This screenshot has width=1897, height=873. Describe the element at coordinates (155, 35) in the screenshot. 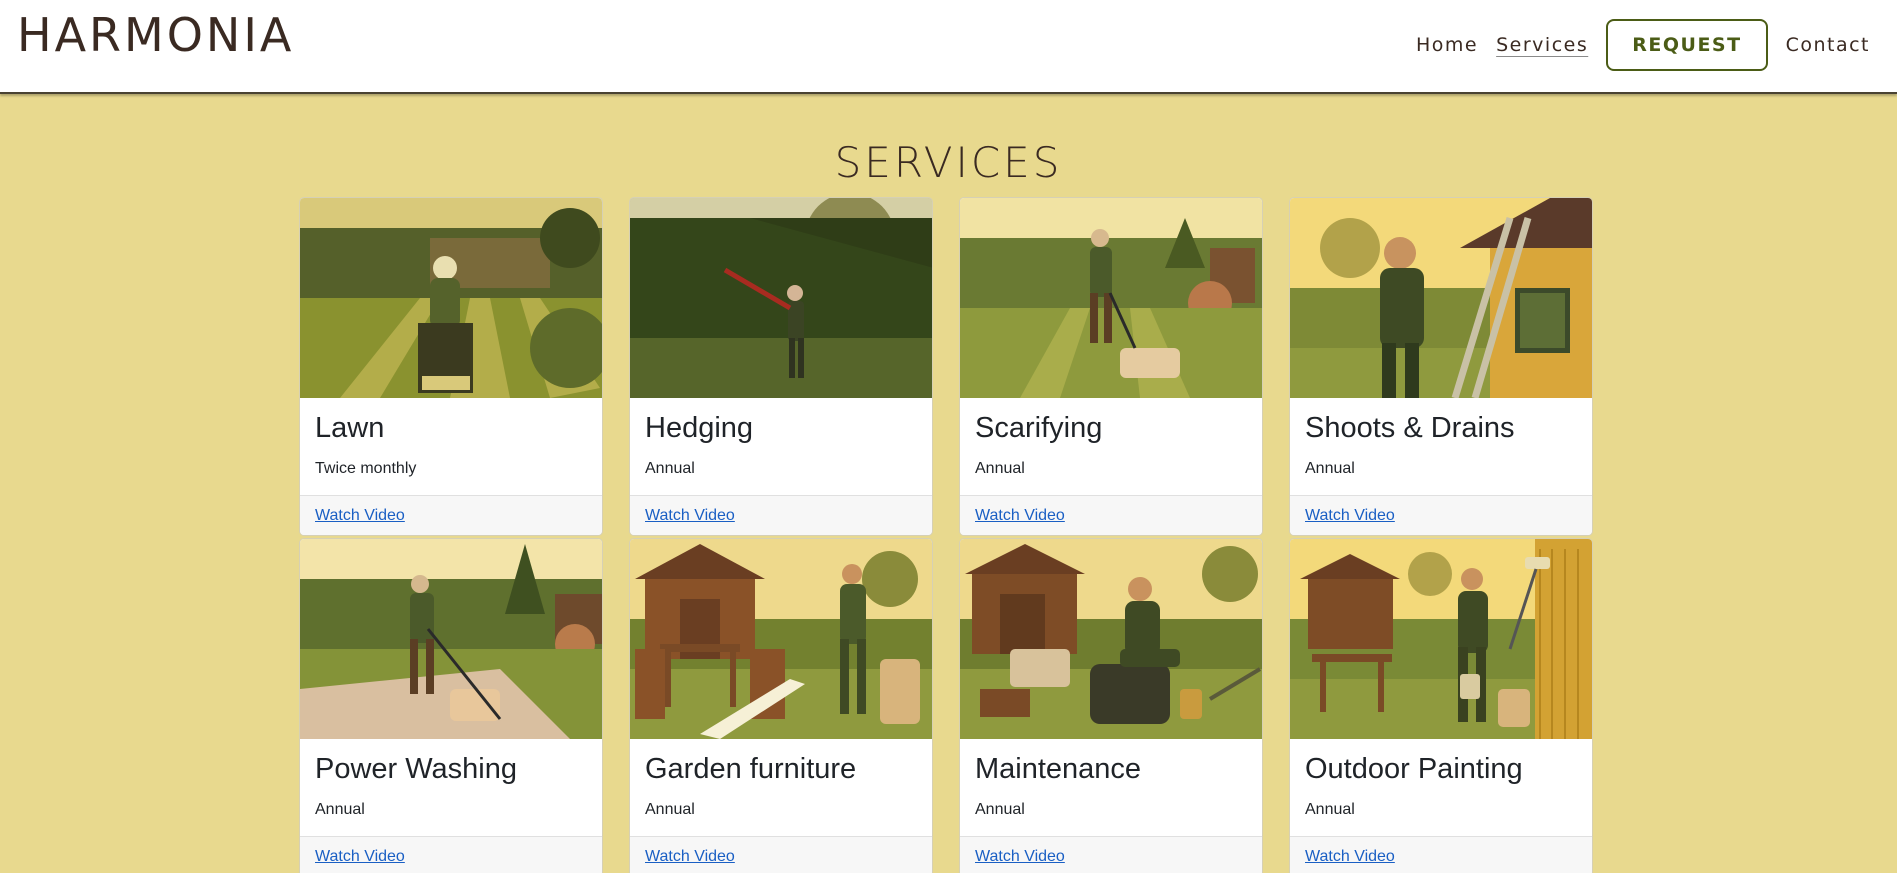

I see `site-logo: HARMONIA` at that location.